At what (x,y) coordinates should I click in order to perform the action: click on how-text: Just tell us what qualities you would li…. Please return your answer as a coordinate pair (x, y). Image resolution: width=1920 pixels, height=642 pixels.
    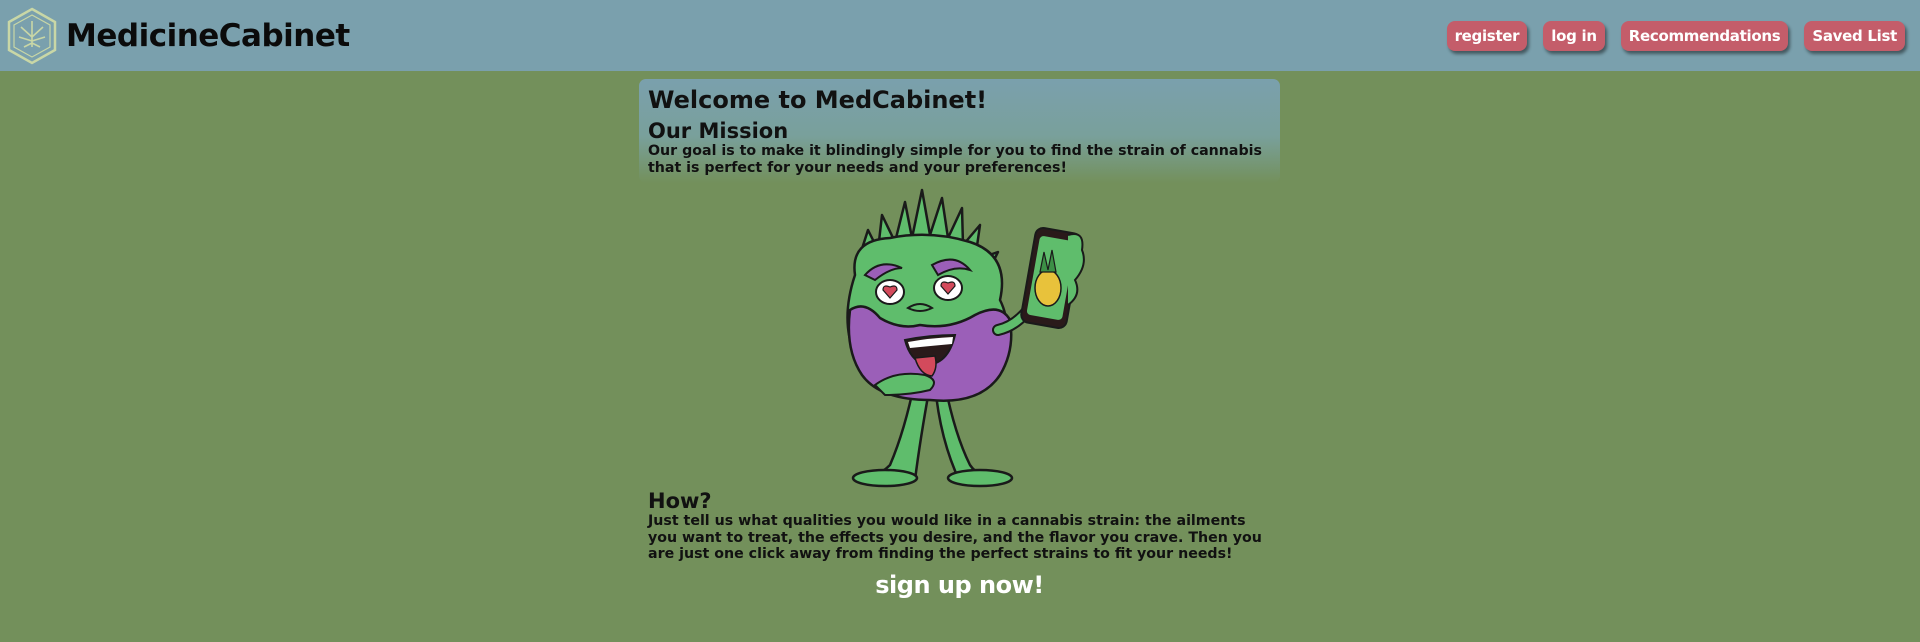
    Looking at the image, I should click on (955, 537).